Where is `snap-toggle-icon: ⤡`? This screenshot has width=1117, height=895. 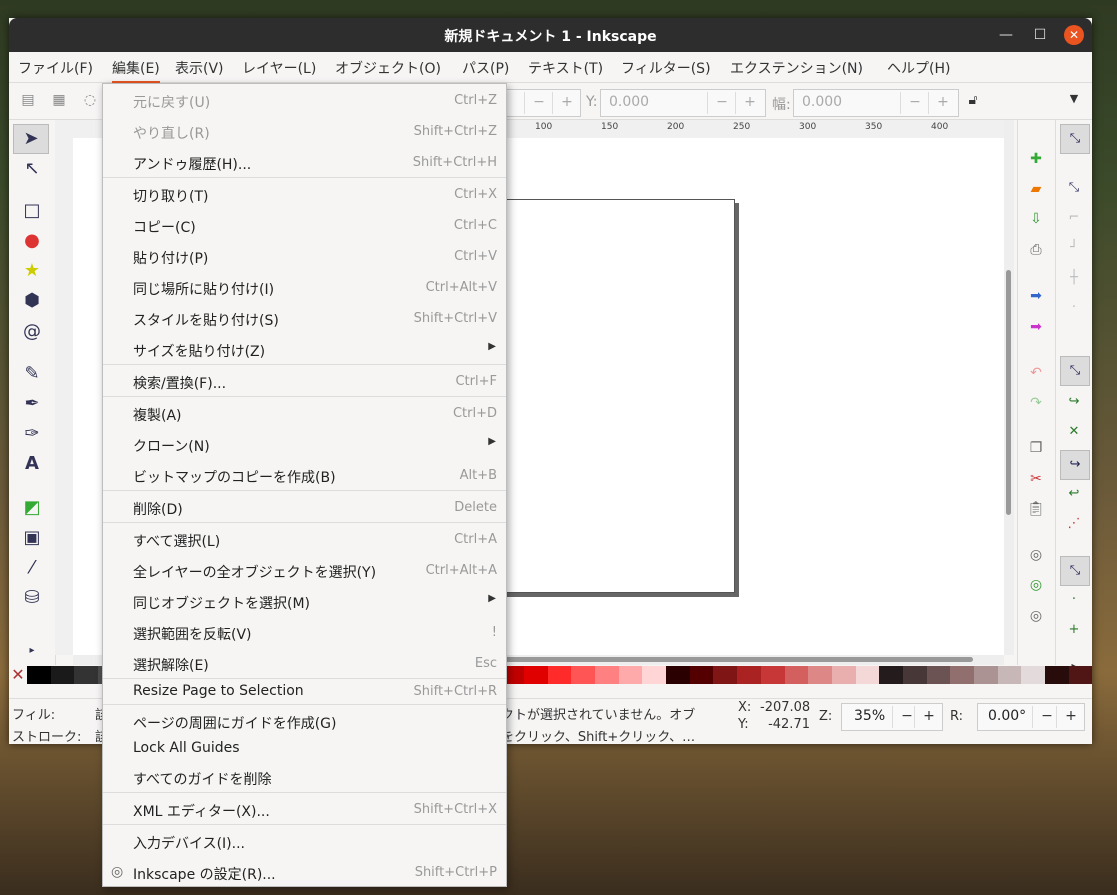
snap-toggle-icon: ⤡ is located at coordinates (1075, 139).